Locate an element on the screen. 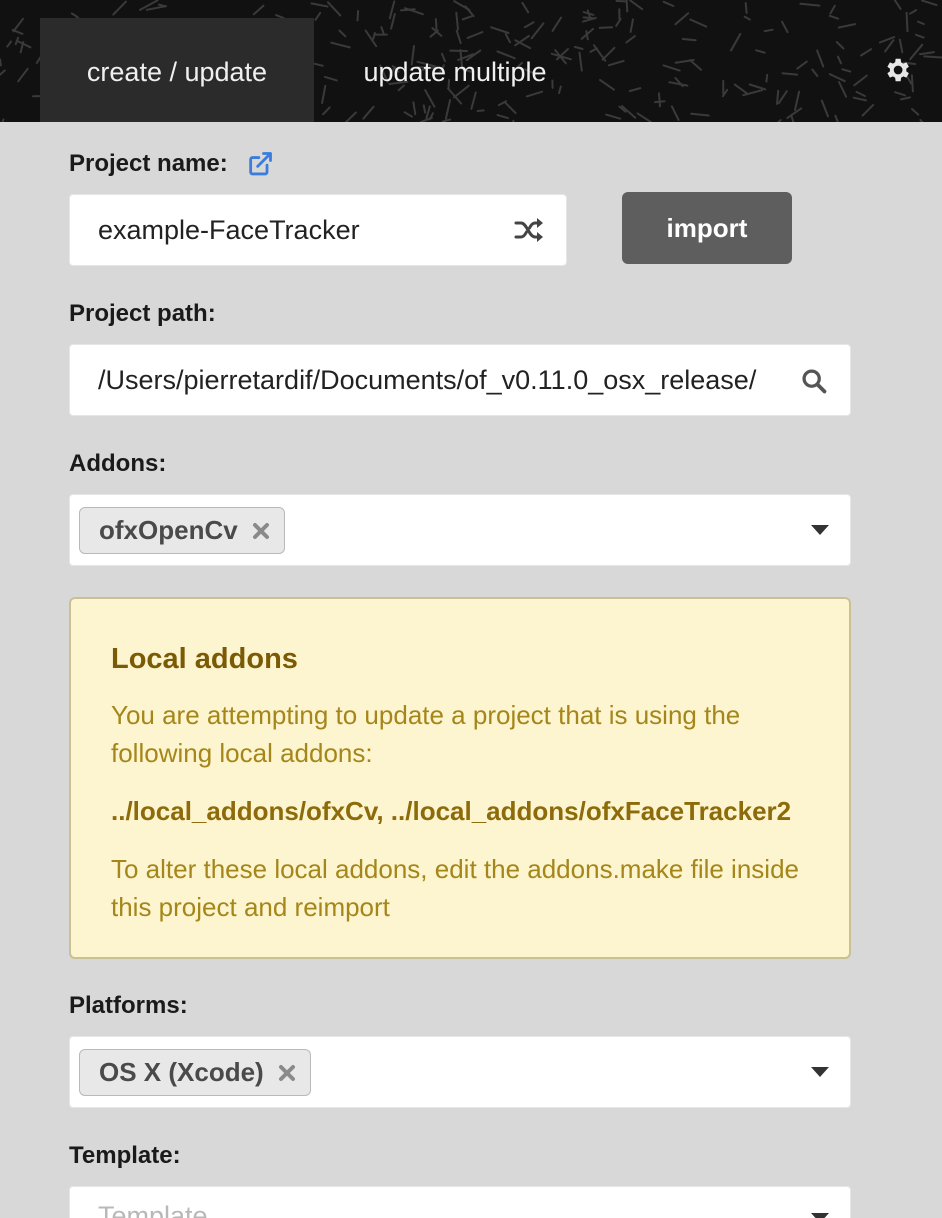 The width and height of the screenshot is (942, 1218). platforms-label-text: Platforms: is located at coordinates (128, 1005).